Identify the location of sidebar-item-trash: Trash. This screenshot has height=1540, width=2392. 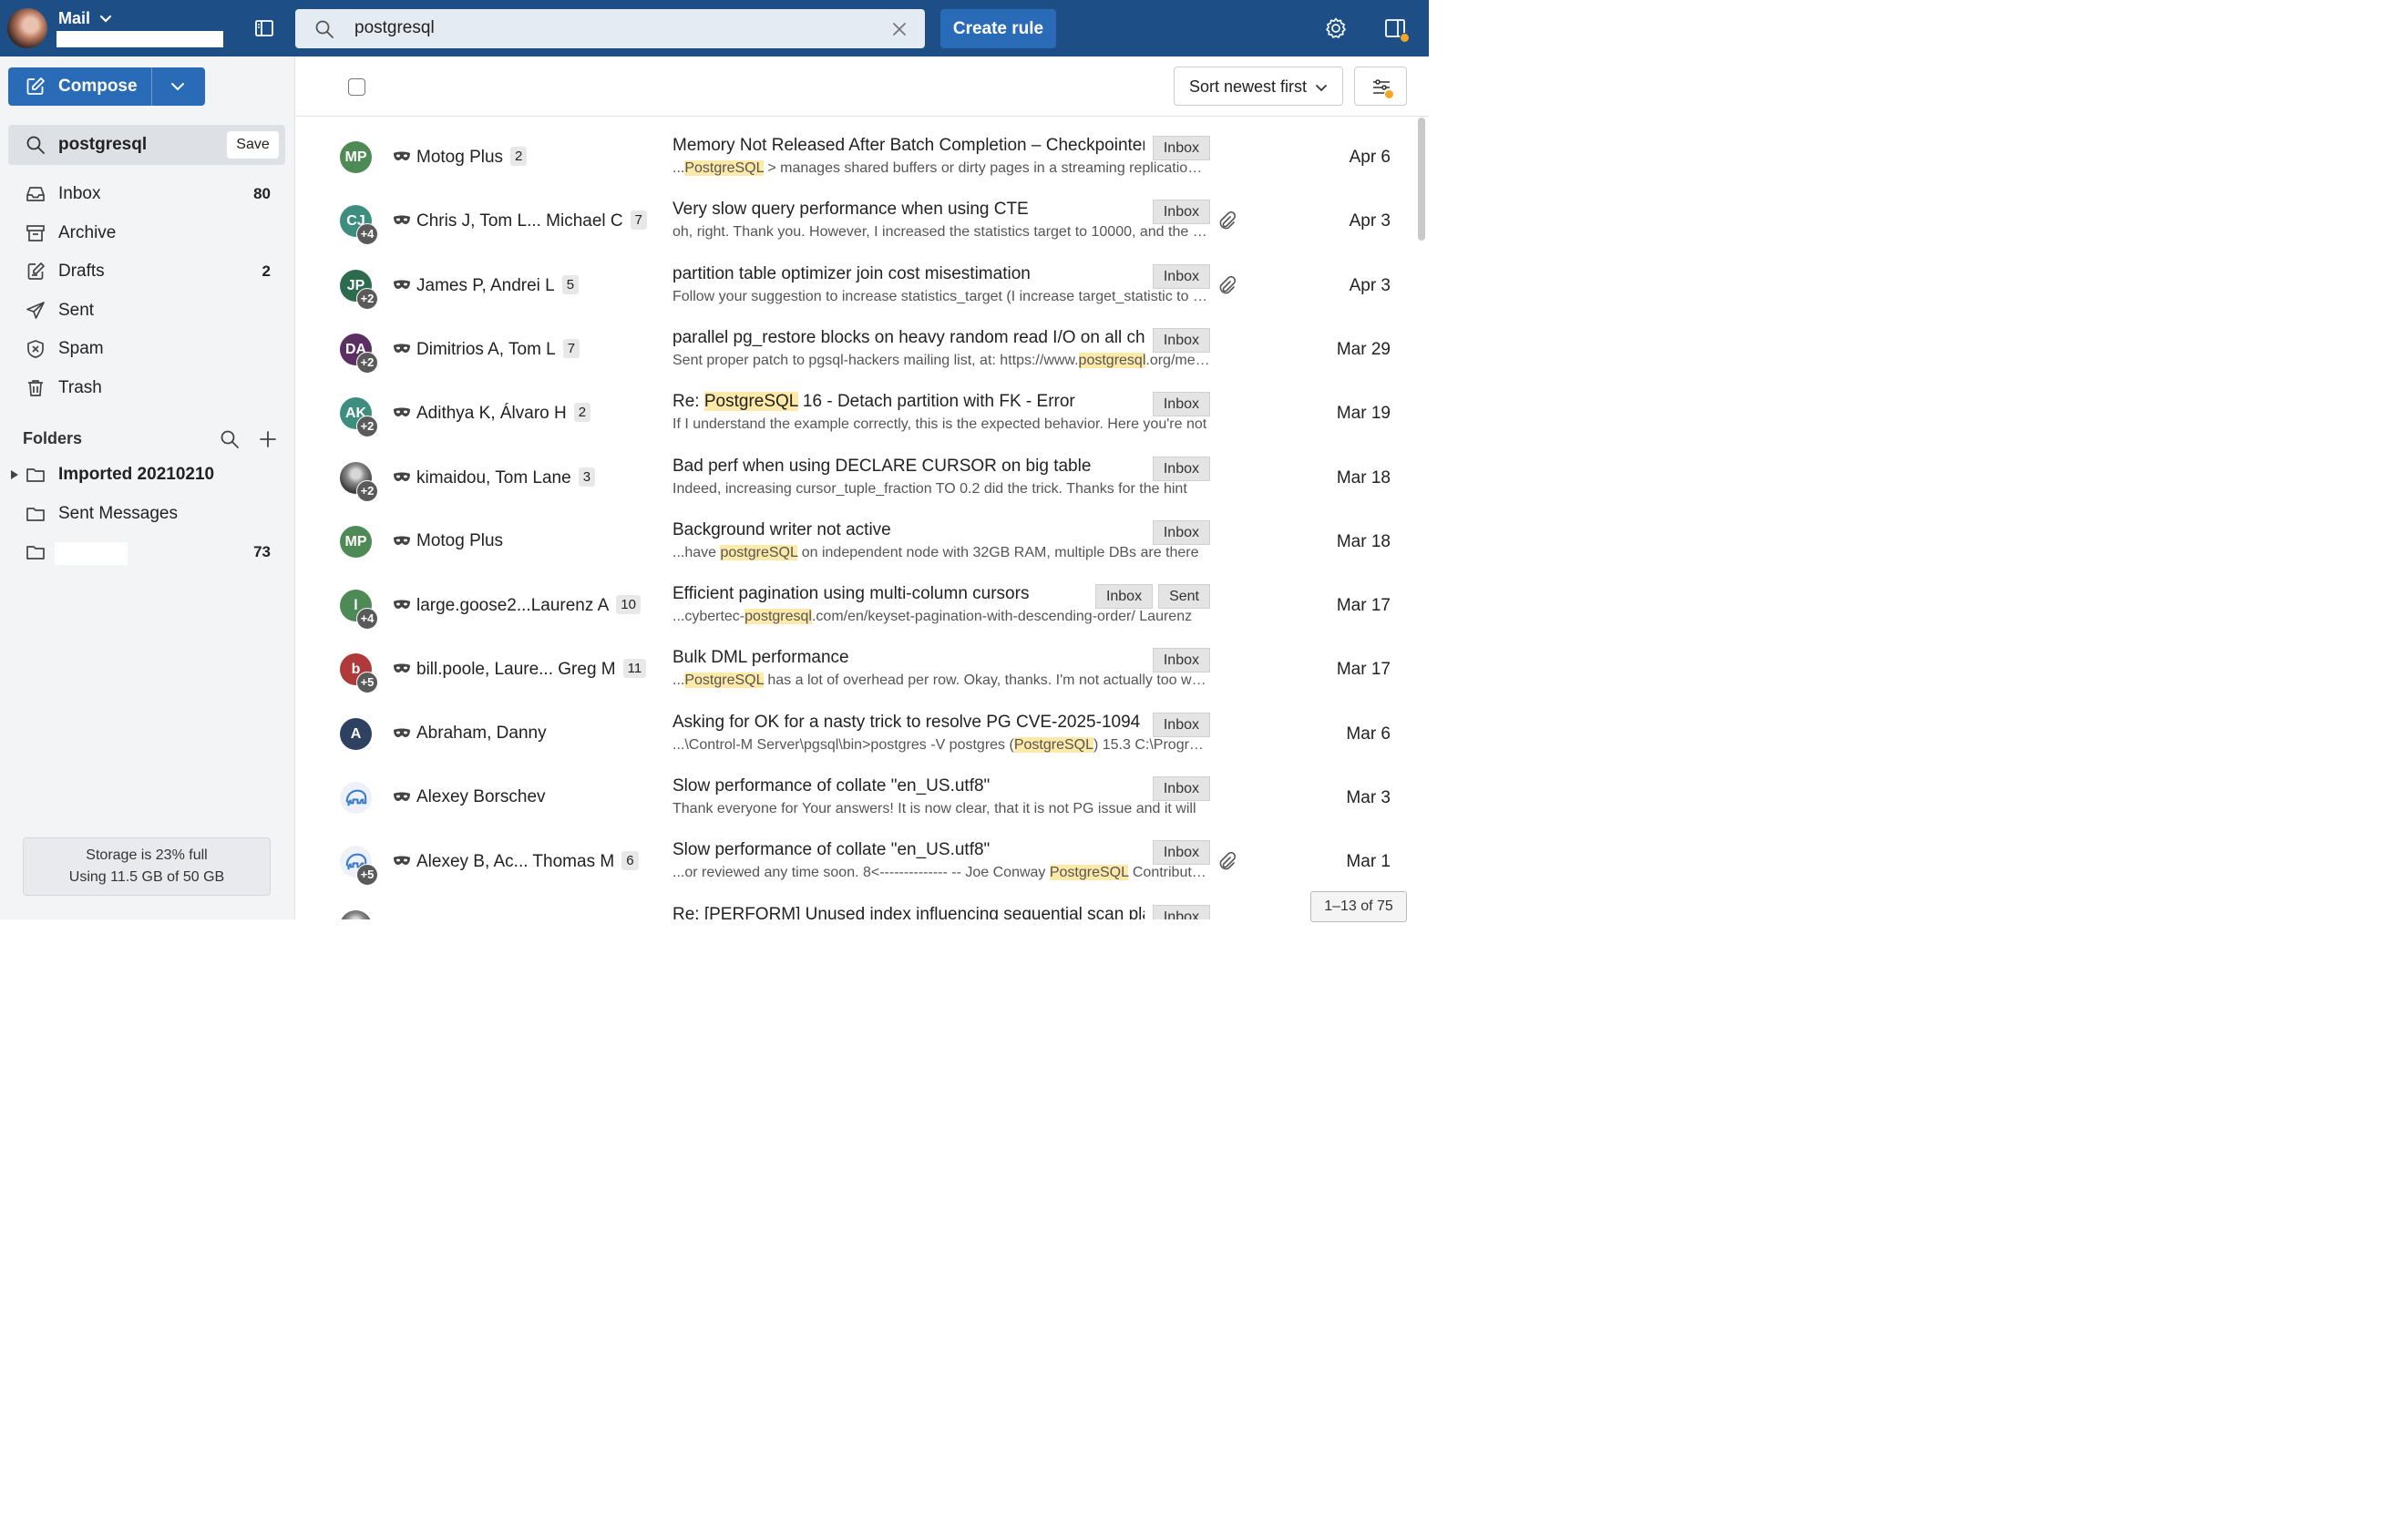
(147, 388).